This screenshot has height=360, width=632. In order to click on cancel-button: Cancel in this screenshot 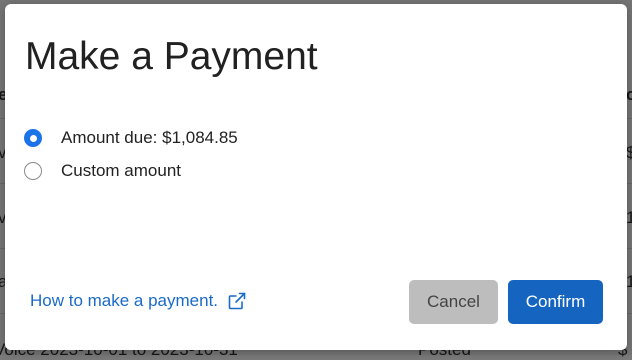, I will do `click(453, 302)`.